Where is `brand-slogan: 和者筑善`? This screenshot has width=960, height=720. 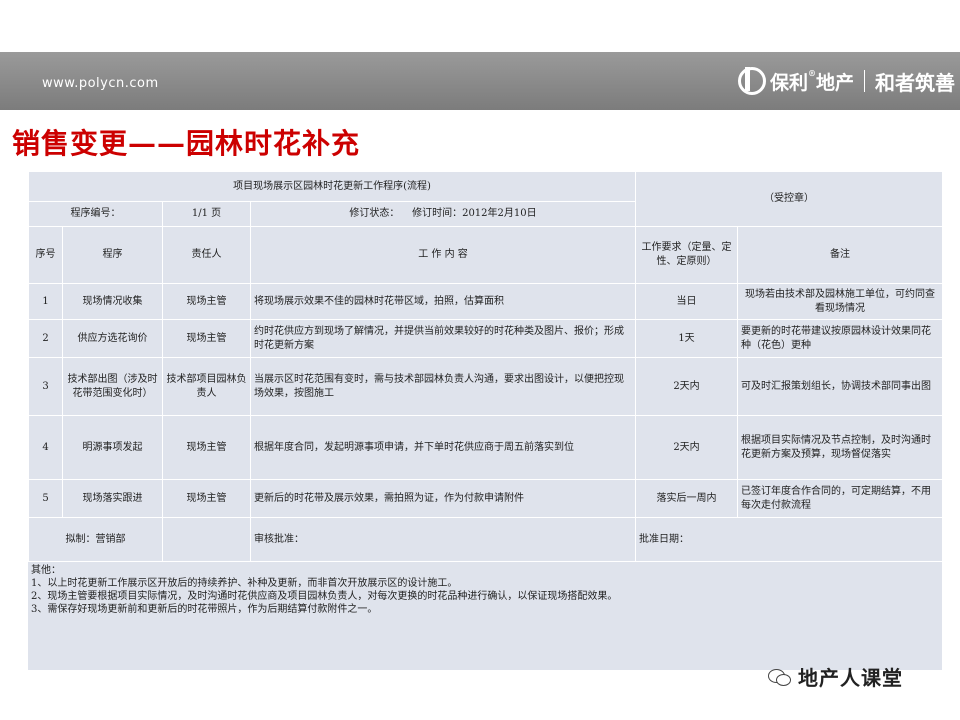
brand-slogan: 和者筑善 is located at coordinates (915, 82).